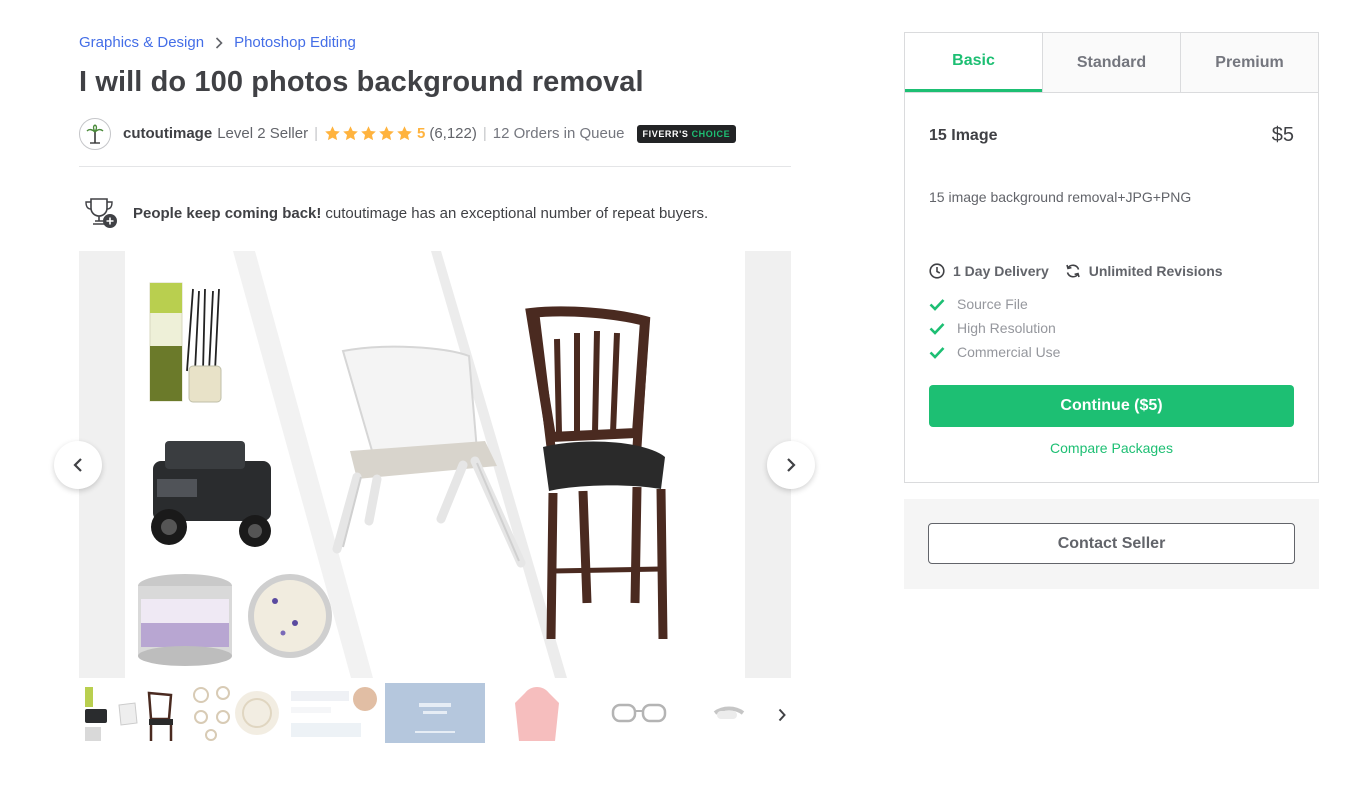  I want to click on gallery-prev-button, so click(78, 465).